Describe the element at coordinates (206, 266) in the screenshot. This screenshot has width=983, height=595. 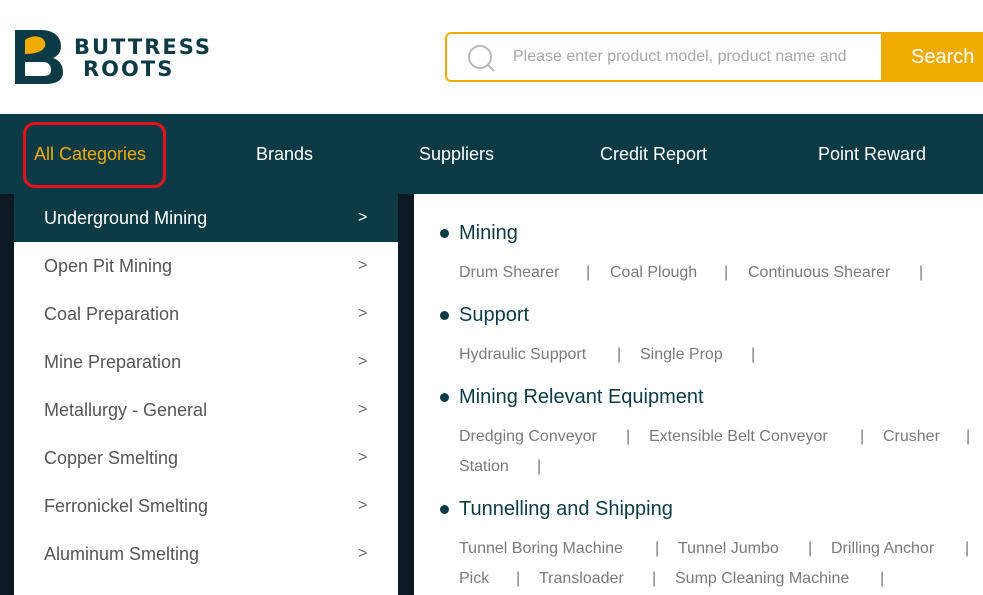
I see `category-open-pit-mining: Open Pit Mining >` at that location.